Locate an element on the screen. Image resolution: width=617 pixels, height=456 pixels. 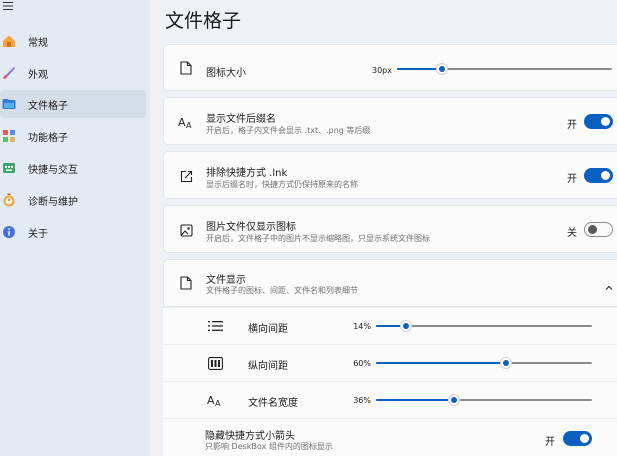
hide-arrow-state: 开 is located at coordinates (550, 442).